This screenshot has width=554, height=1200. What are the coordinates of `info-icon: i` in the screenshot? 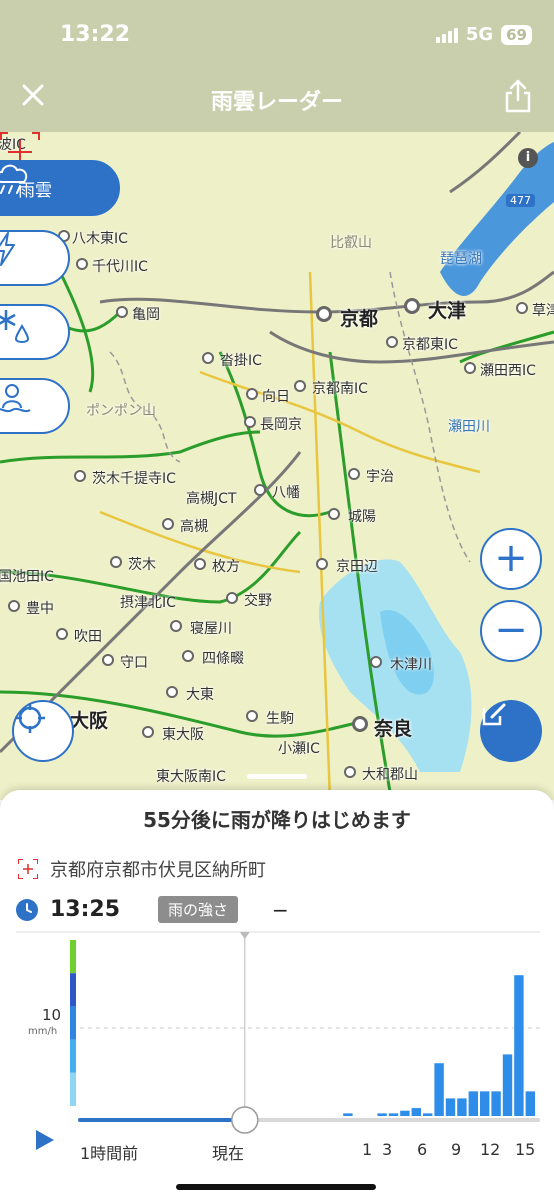 It's located at (528, 158).